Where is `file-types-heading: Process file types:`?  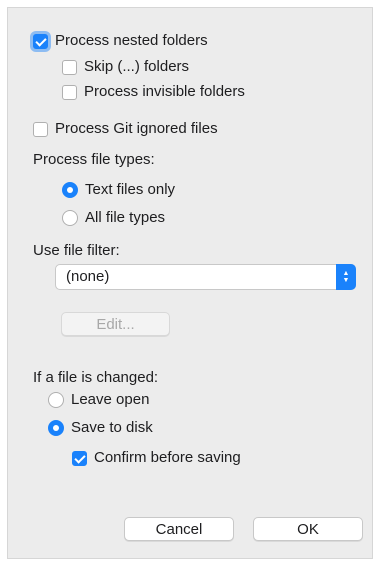 file-types-heading: Process file types: is located at coordinates (94, 160).